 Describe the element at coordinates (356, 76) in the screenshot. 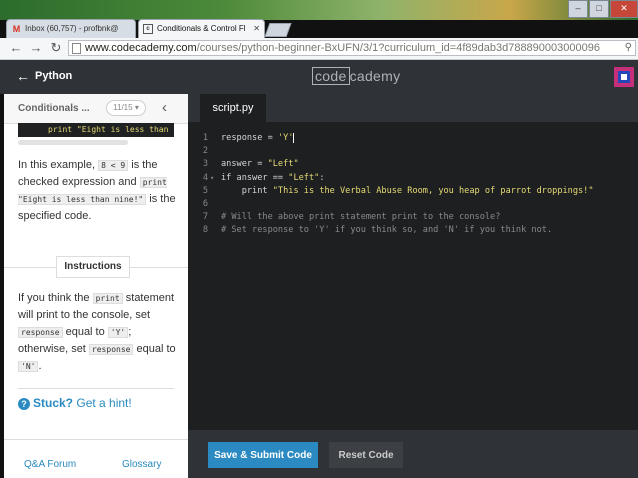

I see `codecademy-logo: code cademy` at that location.